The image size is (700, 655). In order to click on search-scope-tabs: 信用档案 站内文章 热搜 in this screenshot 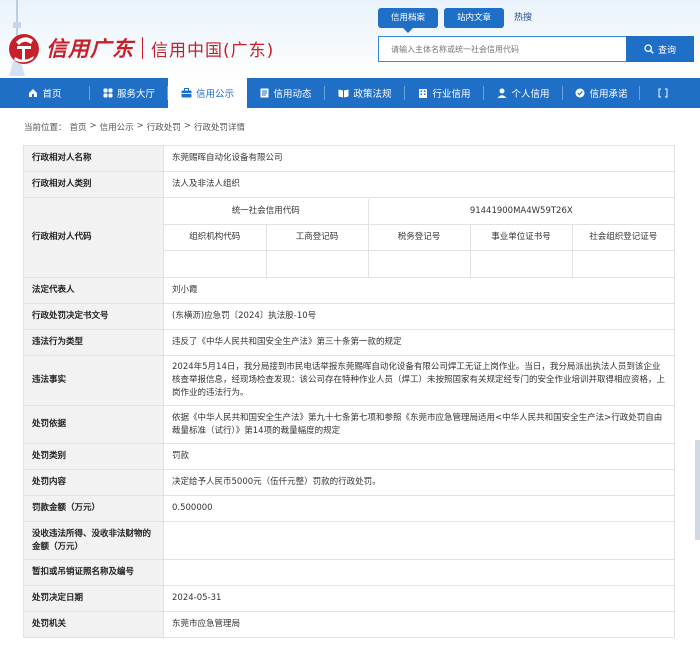, I will do `click(455, 20)`.